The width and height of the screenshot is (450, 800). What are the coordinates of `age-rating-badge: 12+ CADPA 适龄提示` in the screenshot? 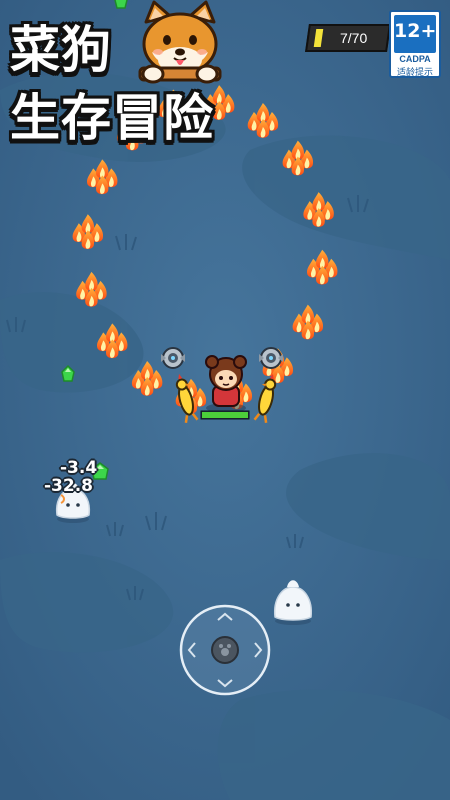 It's located at (415, 44).